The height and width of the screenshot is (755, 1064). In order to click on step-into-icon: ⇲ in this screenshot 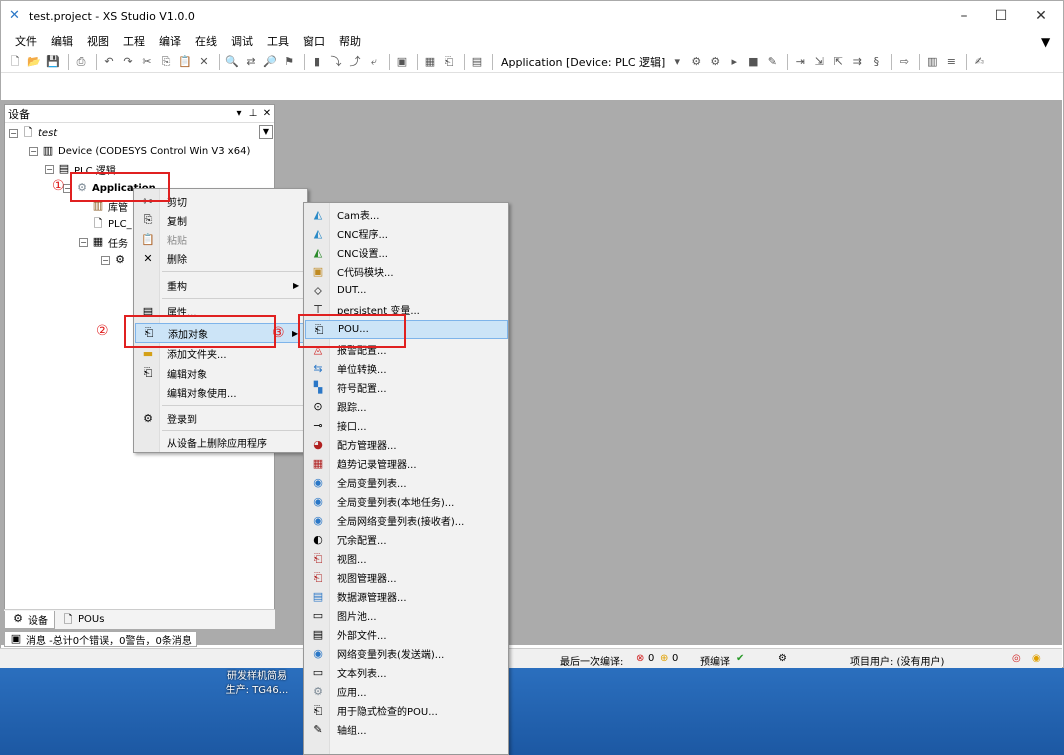, I will do `click(819, 62)`.